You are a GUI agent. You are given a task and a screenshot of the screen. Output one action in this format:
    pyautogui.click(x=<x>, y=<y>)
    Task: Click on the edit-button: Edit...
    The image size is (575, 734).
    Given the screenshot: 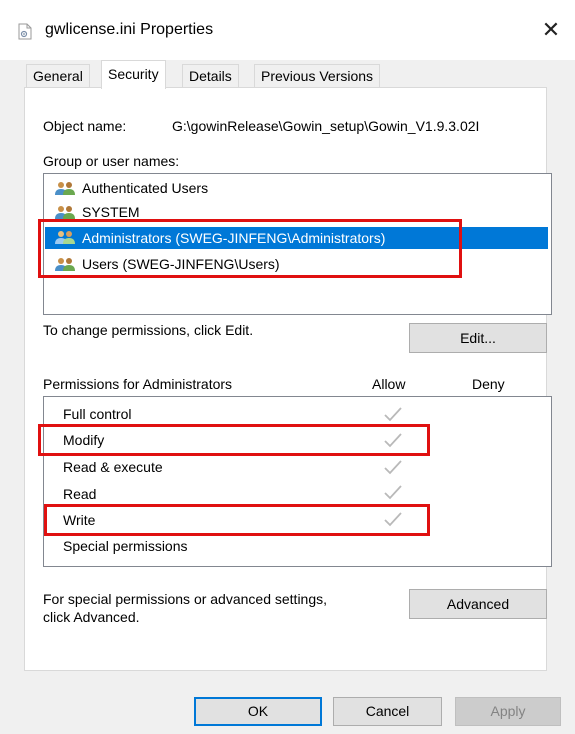 What is the action you would take?
    pyautogui.click(x=478, y=338)
    